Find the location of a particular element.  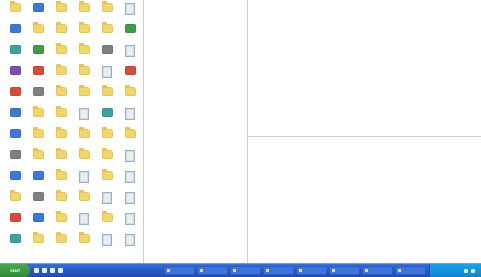

document-icon is located at coordinates (107, 72).